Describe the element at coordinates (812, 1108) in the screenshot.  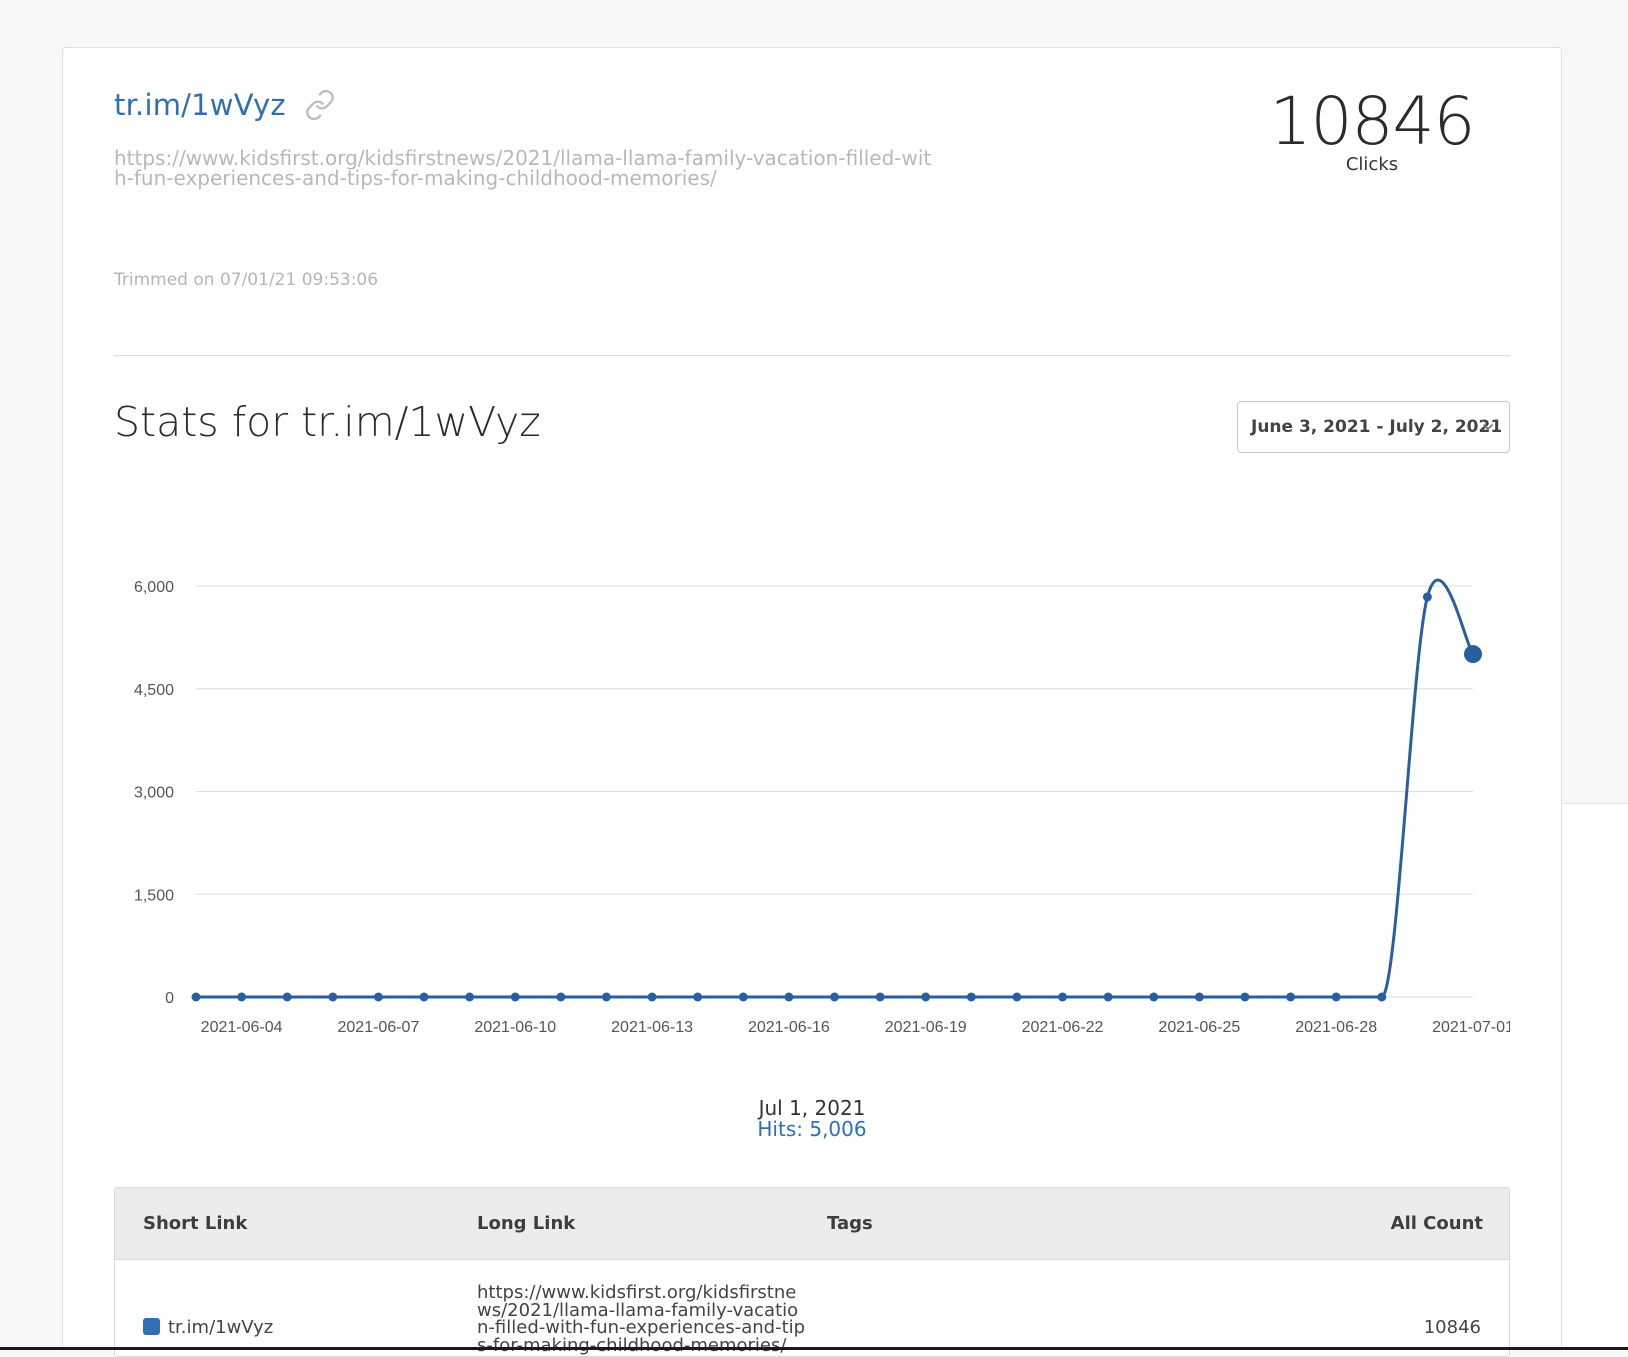
I see `tooltip-date: Jul 1, 2021` at that location.